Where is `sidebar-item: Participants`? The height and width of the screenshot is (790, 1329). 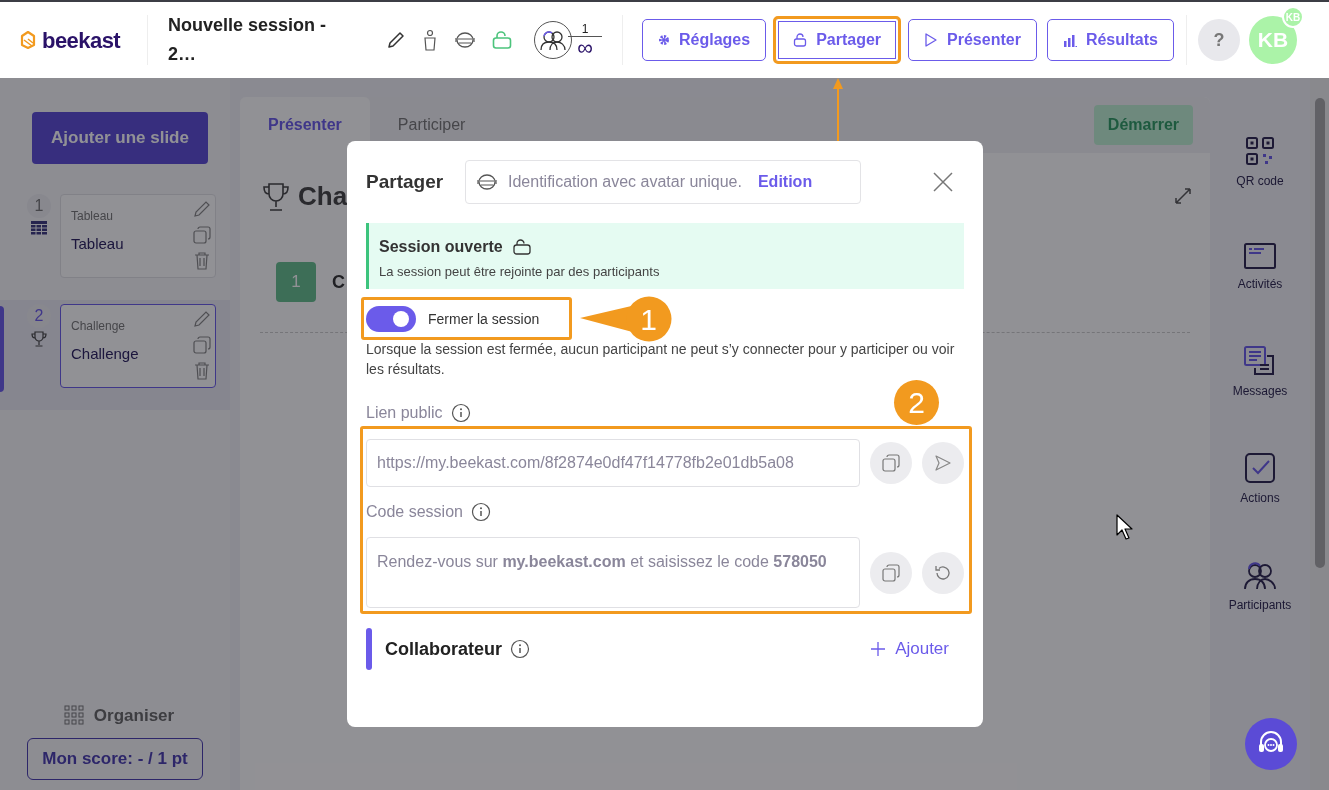 sidebar-item: Participants is located at coordinates (1260, 587).